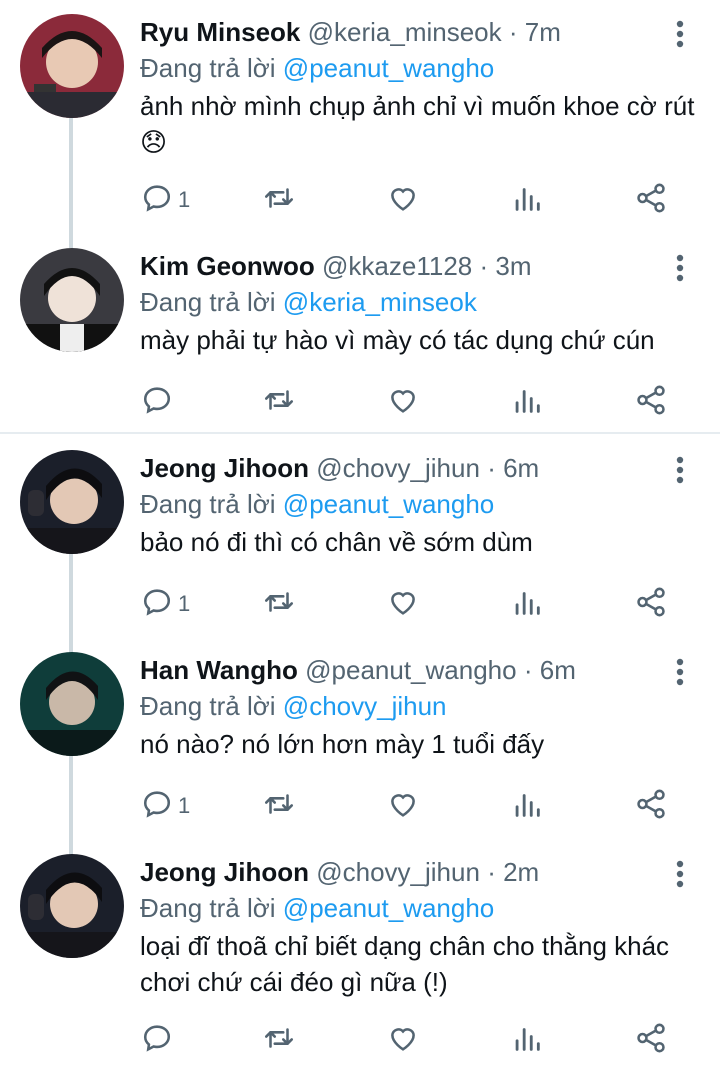 The height and width of the screenshot is (1071, 720). What do you see at coordinates (380, 302) in the screenshot?
I see `mention-link: @keria_minseok` at bounding box center [380, 302].